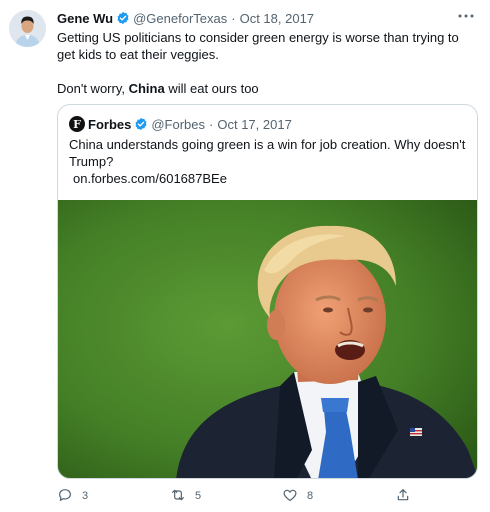 This screenshot has height=512, width=490. I want to click on like-button: 8, so click(297, 496).